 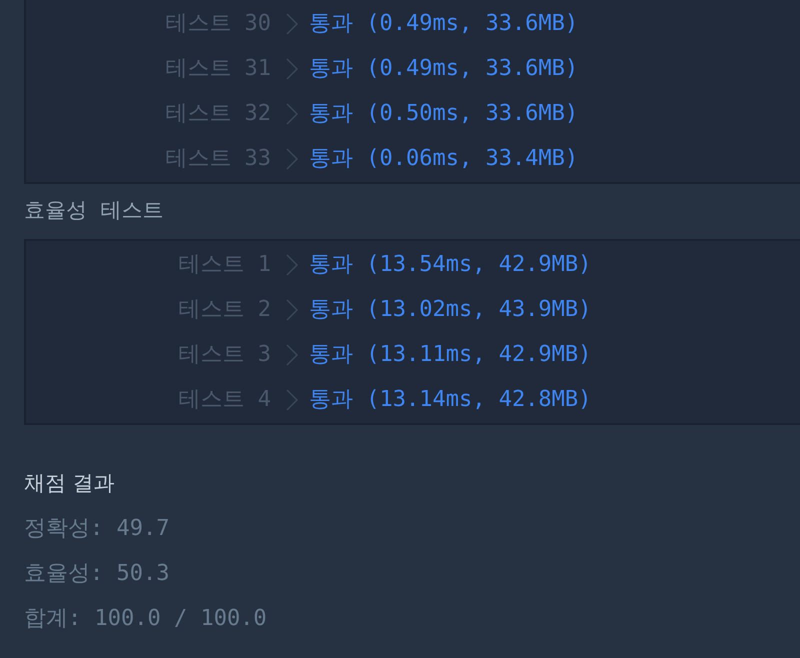 I want to click on section-title: 효율성 테스트, so click(x=94, y=210).